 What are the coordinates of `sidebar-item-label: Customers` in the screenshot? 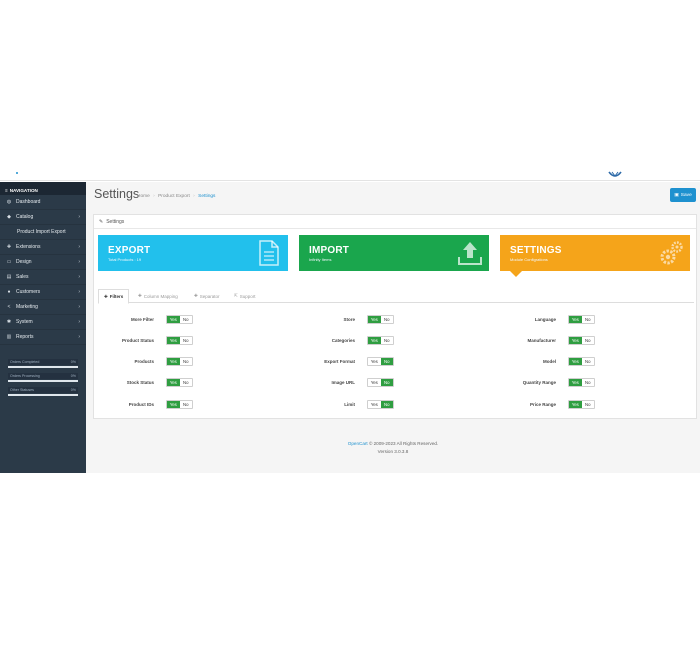 It's located at (28, 292).